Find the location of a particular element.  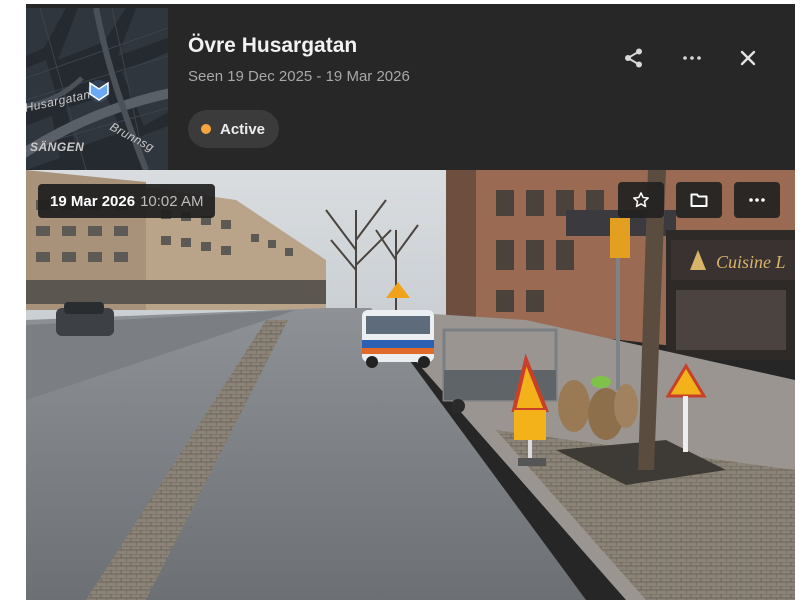

close-button is located at coordinates (748, 58).